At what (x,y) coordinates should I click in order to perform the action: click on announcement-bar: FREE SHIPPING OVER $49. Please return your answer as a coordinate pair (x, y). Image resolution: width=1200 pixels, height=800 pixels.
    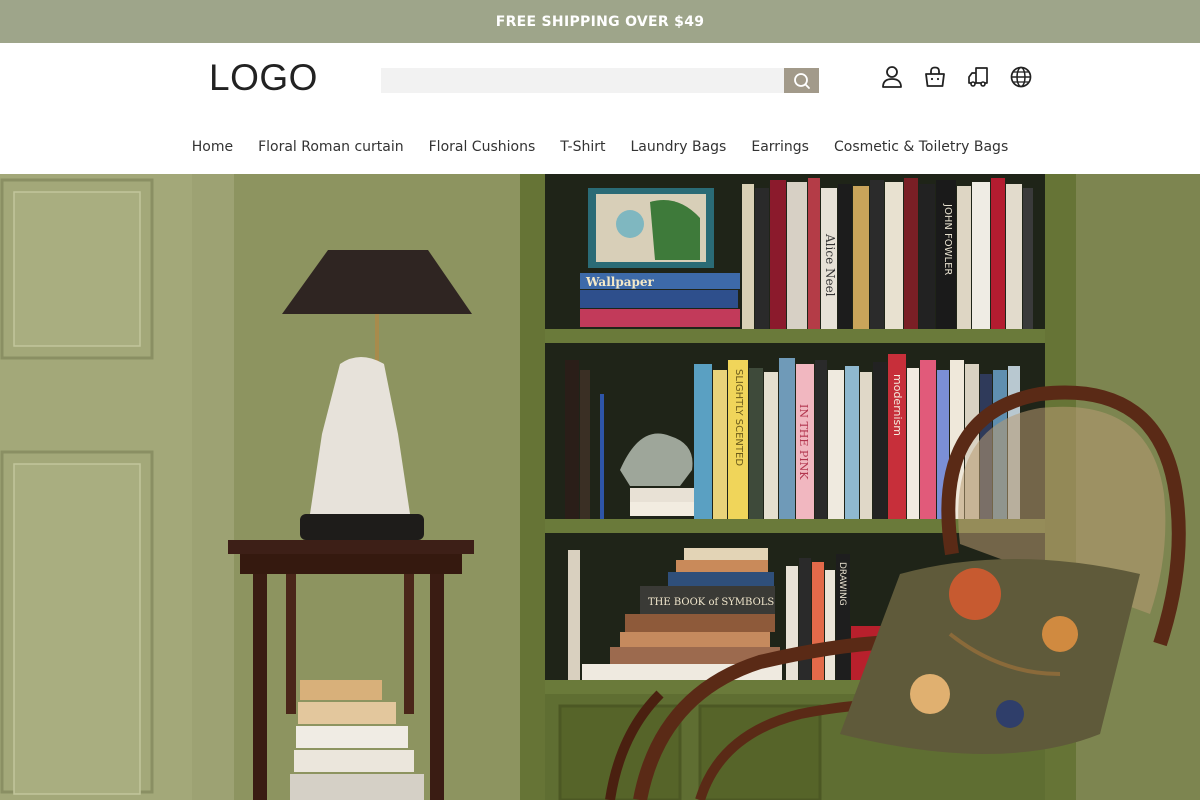
    Looking at the image, I should click on (600, 21).